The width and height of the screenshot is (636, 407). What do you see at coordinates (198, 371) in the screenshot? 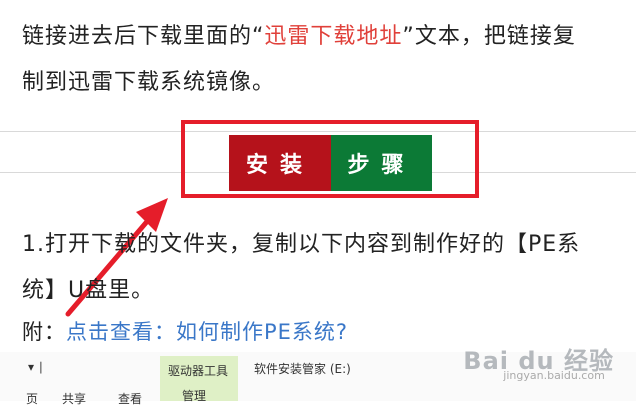
I see `drive-tools-label: 驱动器工具` at bounding box center [198, 371].